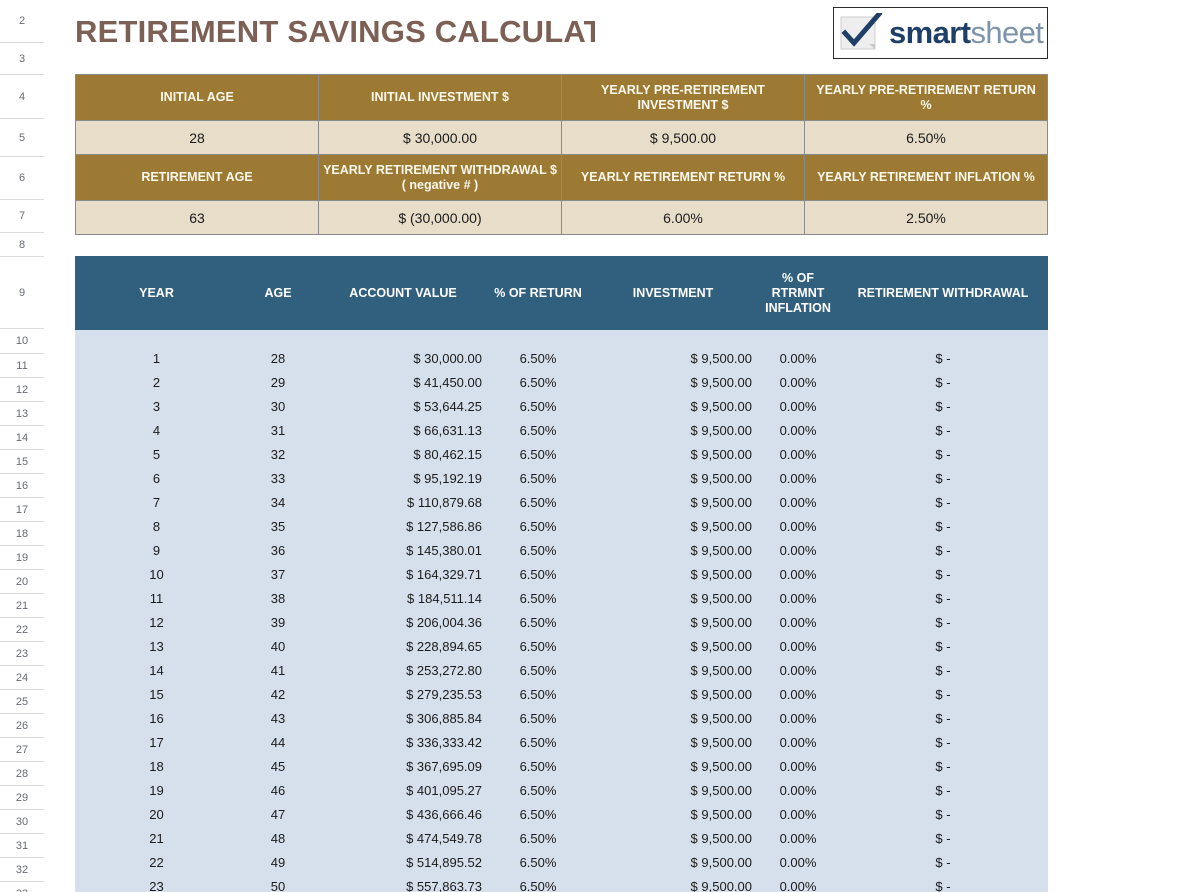  Describe the element at coordinates (22, 21) in the screenshot. I see `row-number-2: 2` at that location.